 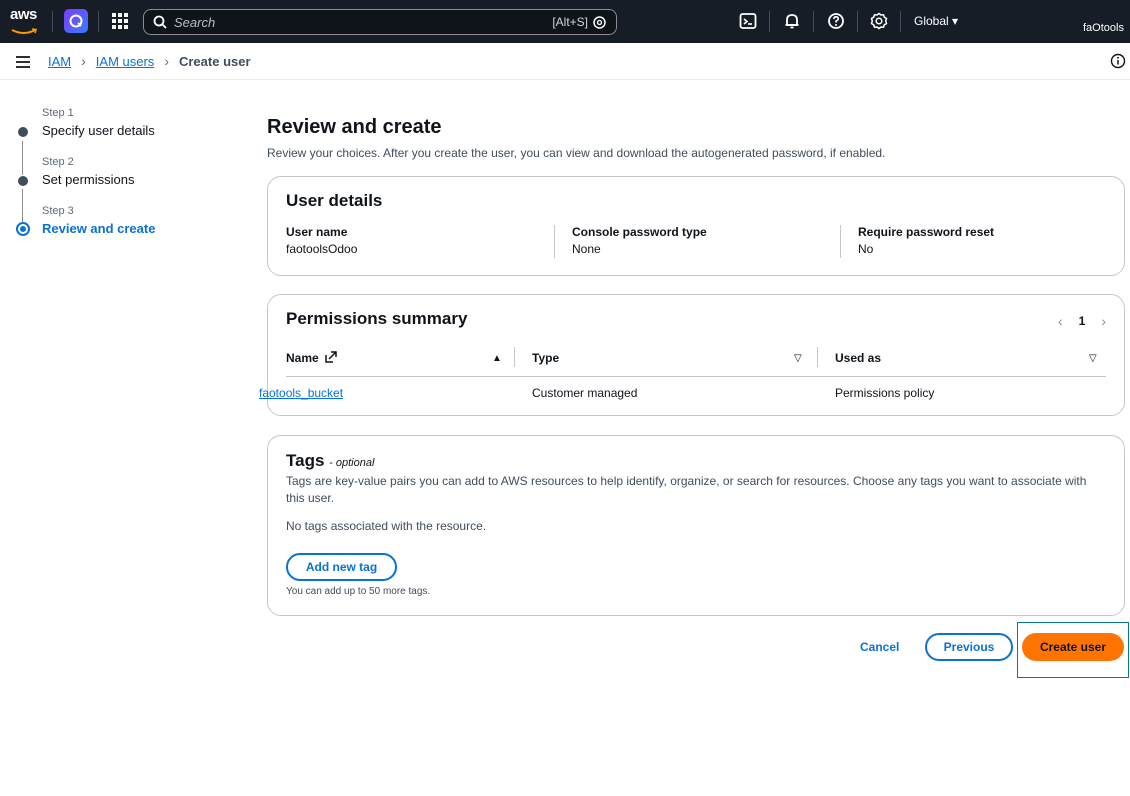 I want to click on policy-type-cell: Customer managed, so click(x=585, y=393).